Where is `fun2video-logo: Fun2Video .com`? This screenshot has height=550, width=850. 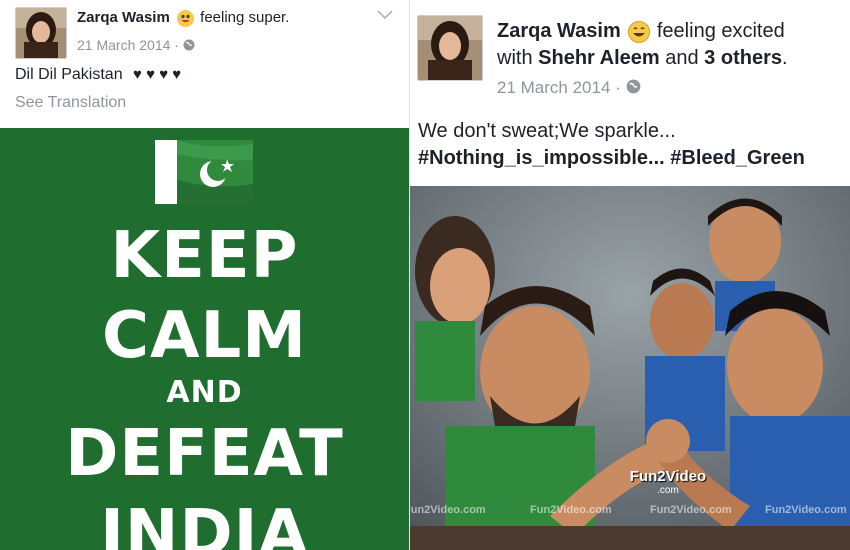 fun2video-logo: Fun2Video .com is located at coordinates (668, 482).